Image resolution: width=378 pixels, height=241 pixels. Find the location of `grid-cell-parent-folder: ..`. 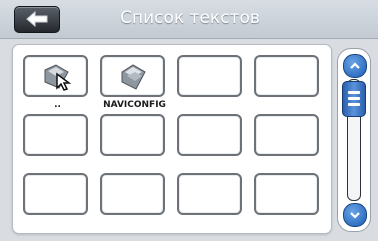

grid-cell-parent-folder: .. is located at coordinates (55, 82).